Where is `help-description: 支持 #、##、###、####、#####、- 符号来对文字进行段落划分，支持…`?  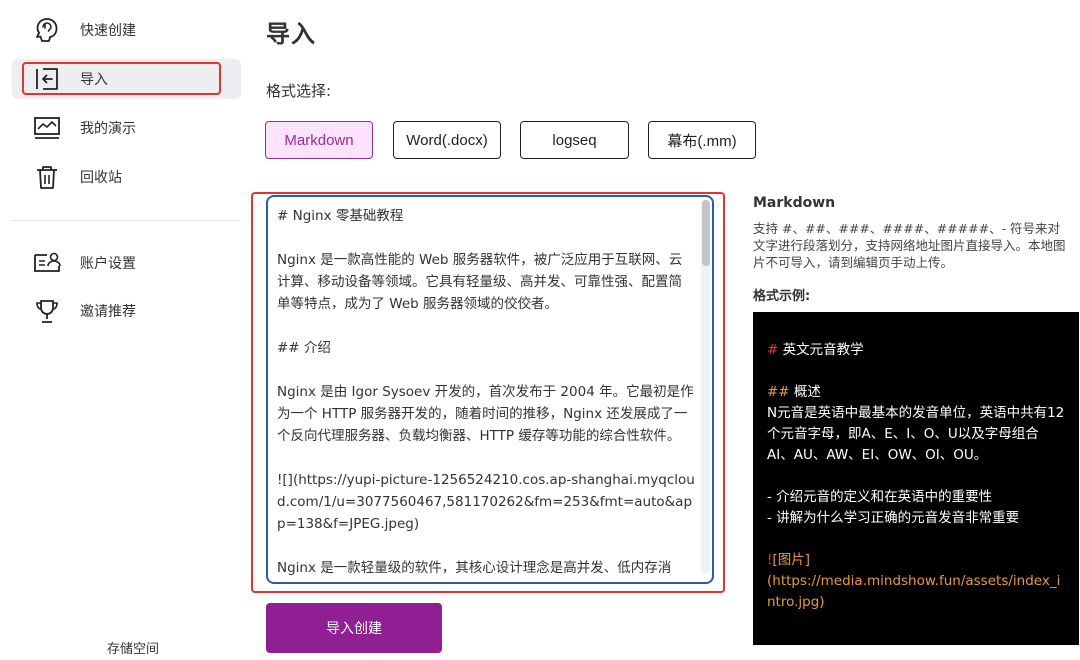
help-description: 支持 #、##、###、####、#####、- 符号来对文字进行段落划分，支持… is located at coordinates (909, 245).